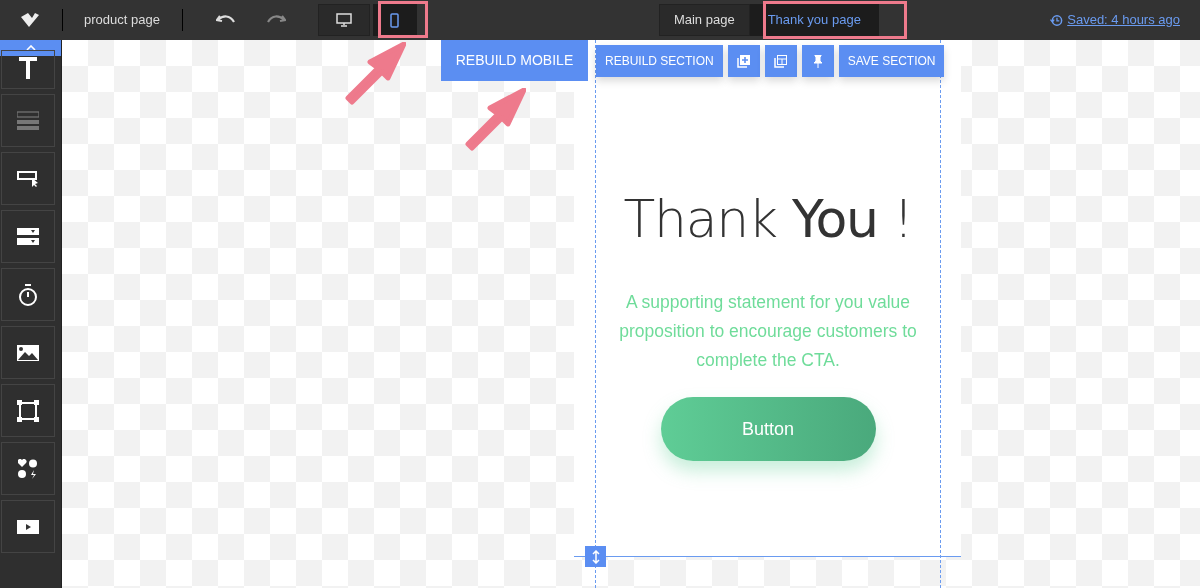  Describe the element at coordinates (30, 48) in the screenshot. I see `caret-up-icon` at that location.